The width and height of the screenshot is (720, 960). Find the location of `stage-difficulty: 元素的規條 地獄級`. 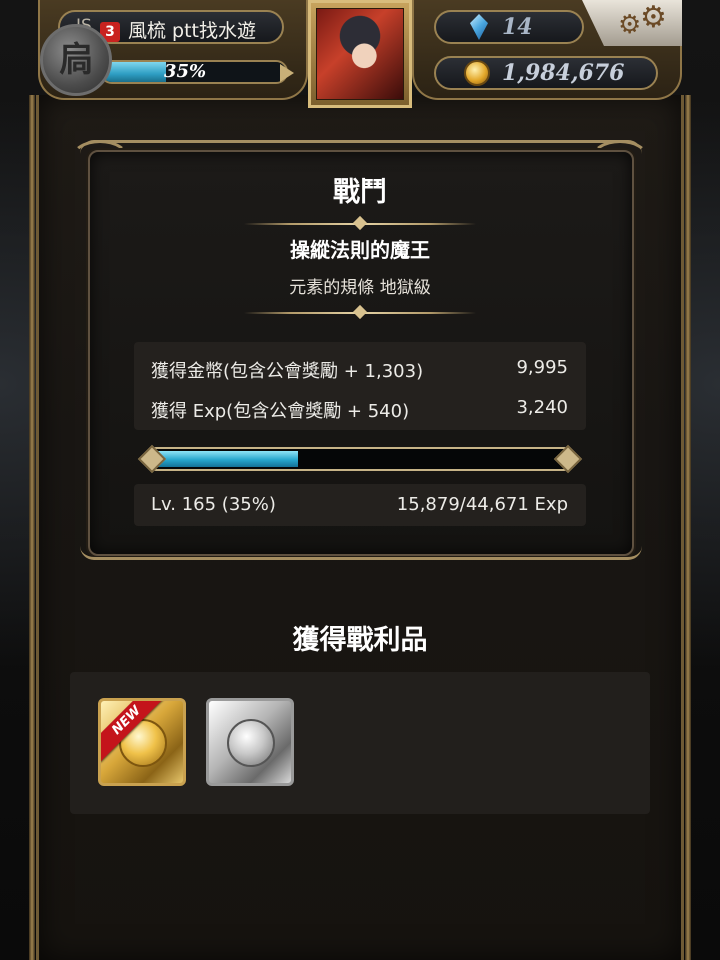

stage-difficulty: 元素的規條 地獄級 is located at coordinates (360, 288).